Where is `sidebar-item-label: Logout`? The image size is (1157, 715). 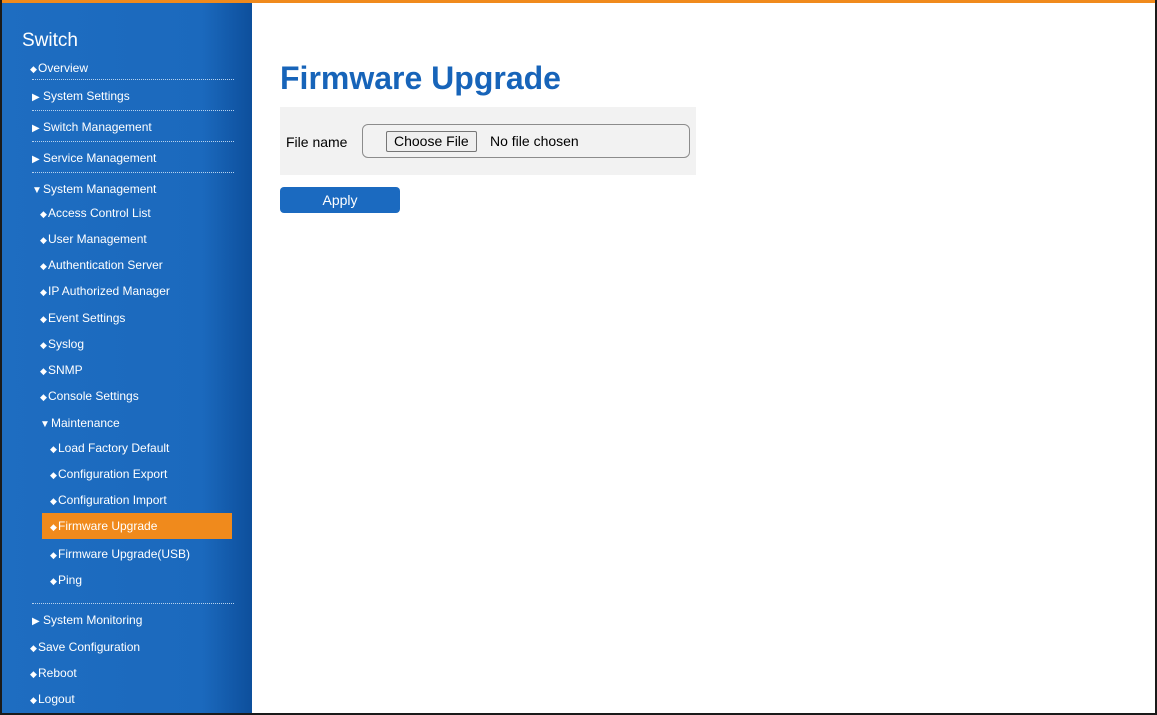
sidebar-item-label: Logout is located at coordinates (56, 699).